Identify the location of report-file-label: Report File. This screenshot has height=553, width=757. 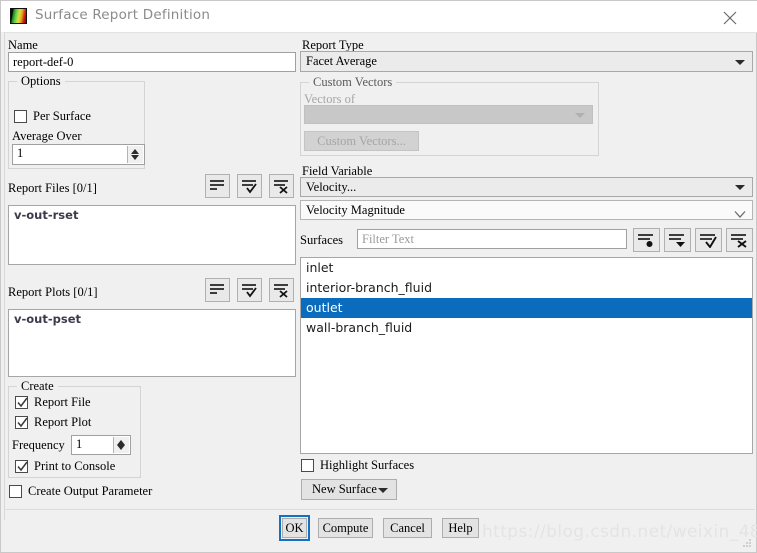
(62, 402).